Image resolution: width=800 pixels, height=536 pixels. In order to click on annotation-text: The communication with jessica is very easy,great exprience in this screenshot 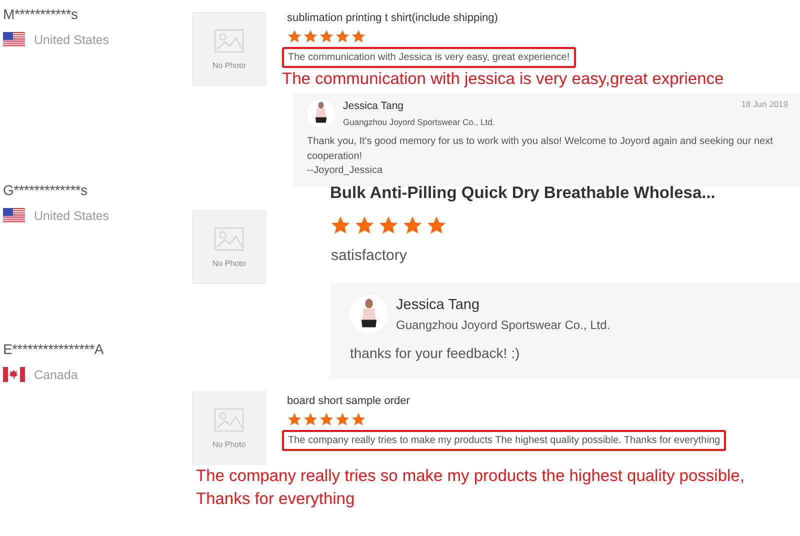, I will do `click(503, 79)`.